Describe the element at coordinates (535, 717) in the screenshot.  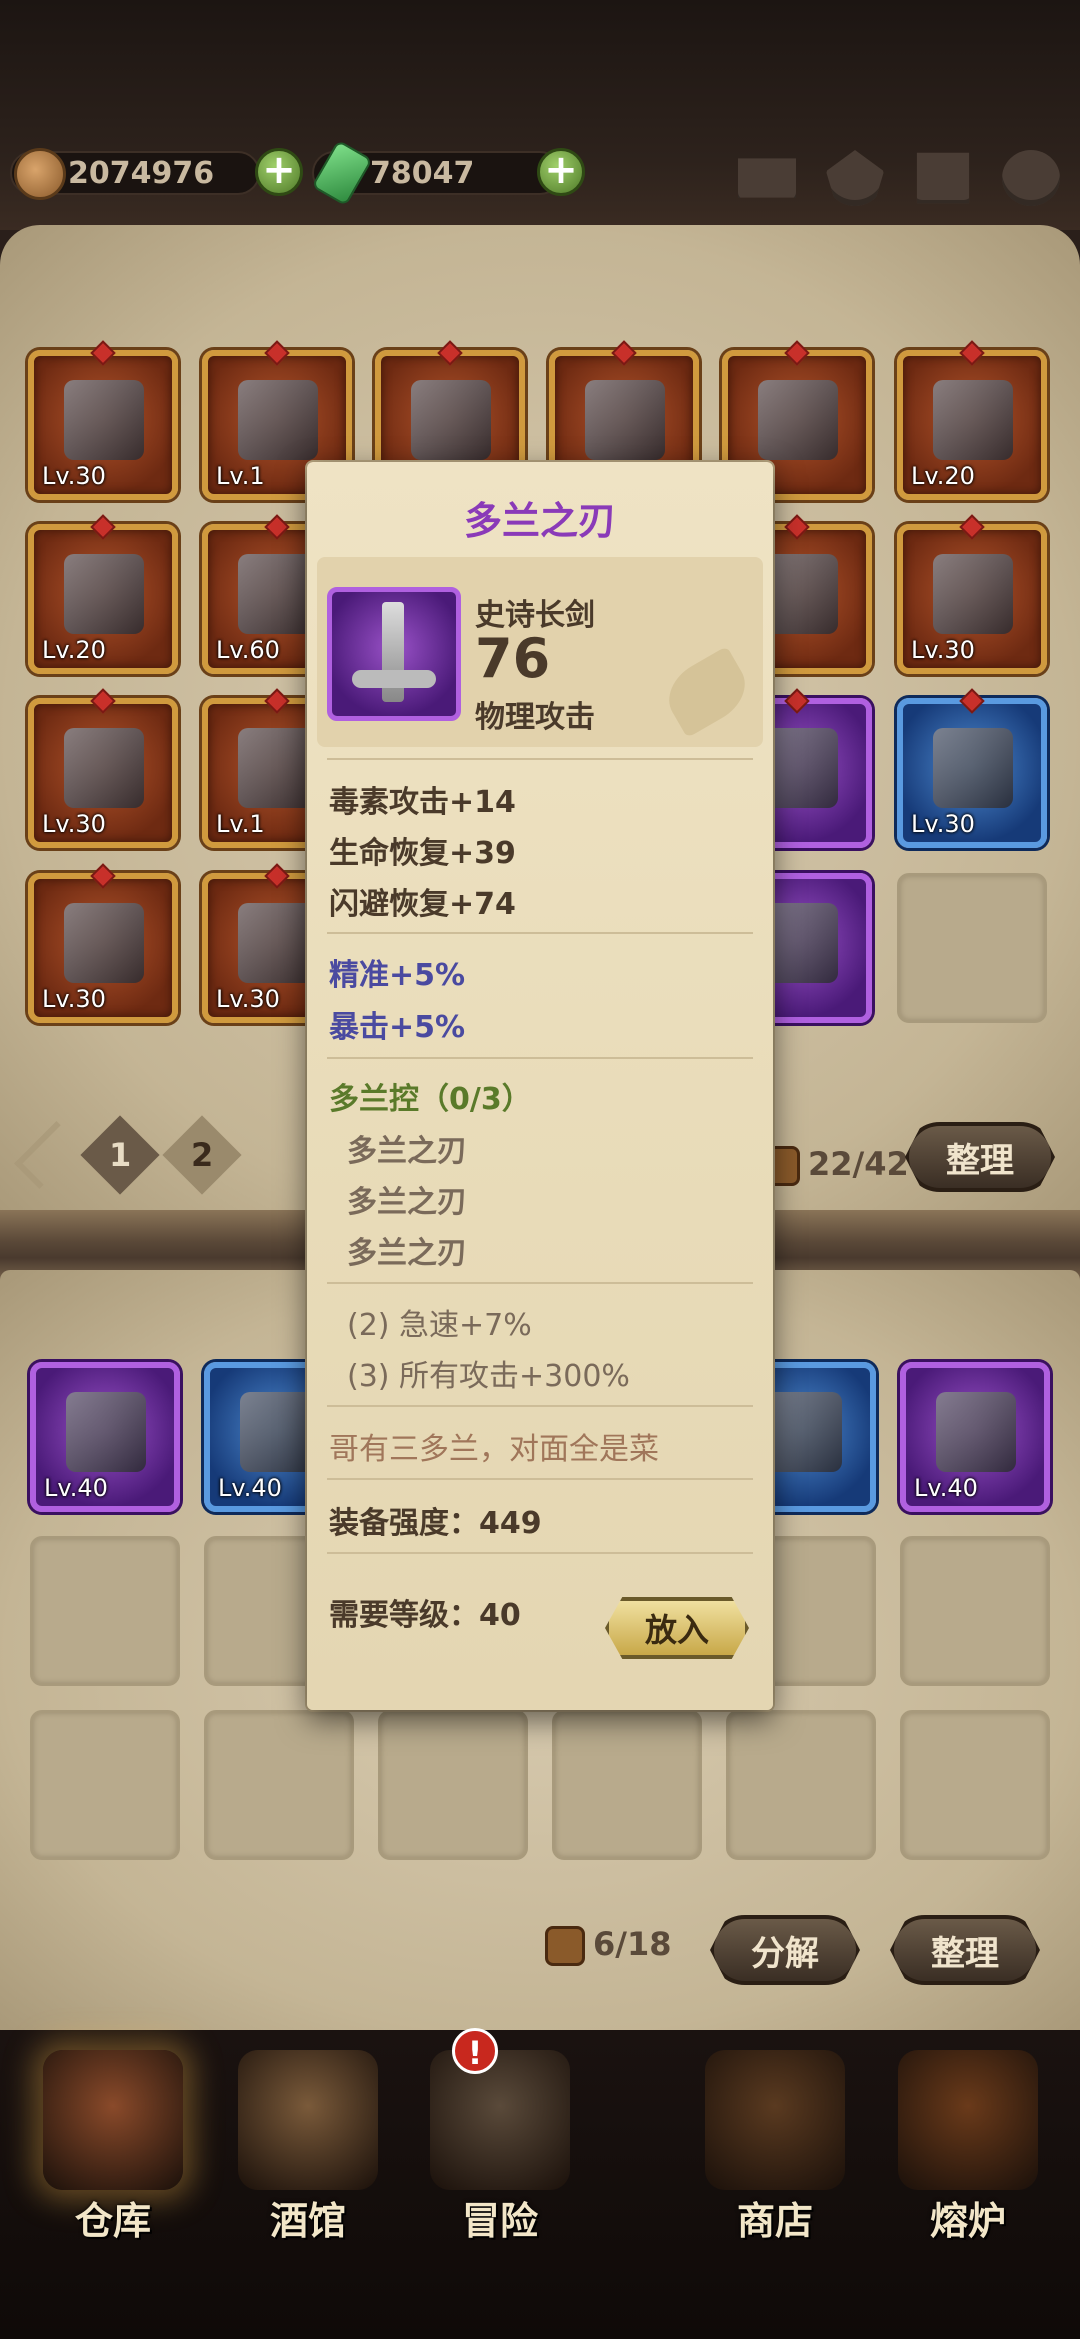
I see `item-stat-type: 物理攻击` at that location.